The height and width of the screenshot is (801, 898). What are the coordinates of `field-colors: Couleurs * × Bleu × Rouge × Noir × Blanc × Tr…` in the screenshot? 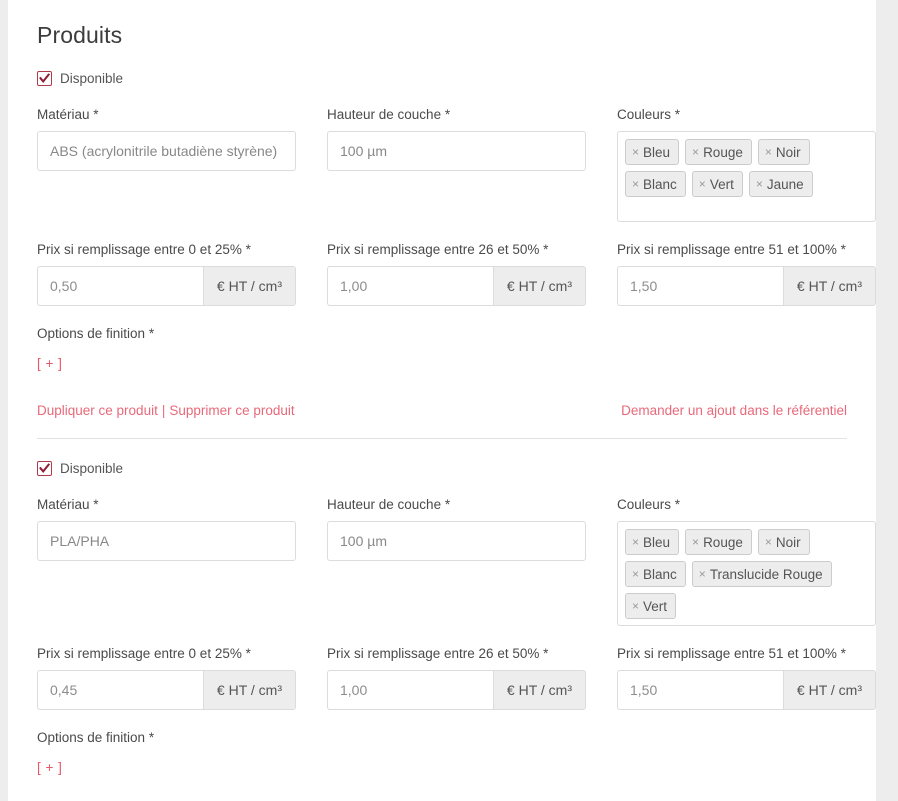 It's located at (746, 561).